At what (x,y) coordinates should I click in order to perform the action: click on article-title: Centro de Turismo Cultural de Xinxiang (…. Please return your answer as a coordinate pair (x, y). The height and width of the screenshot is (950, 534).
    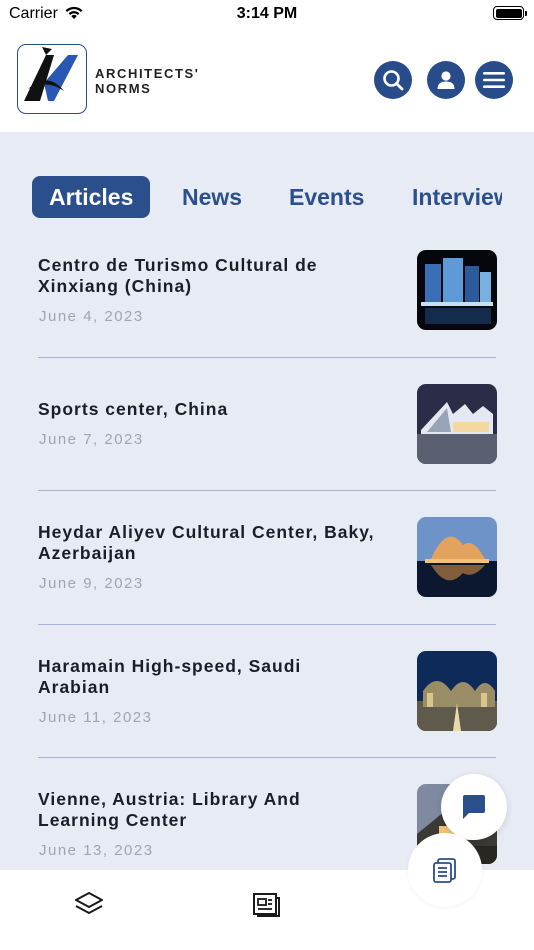
    Looking at the image, I should click on (178, 275).